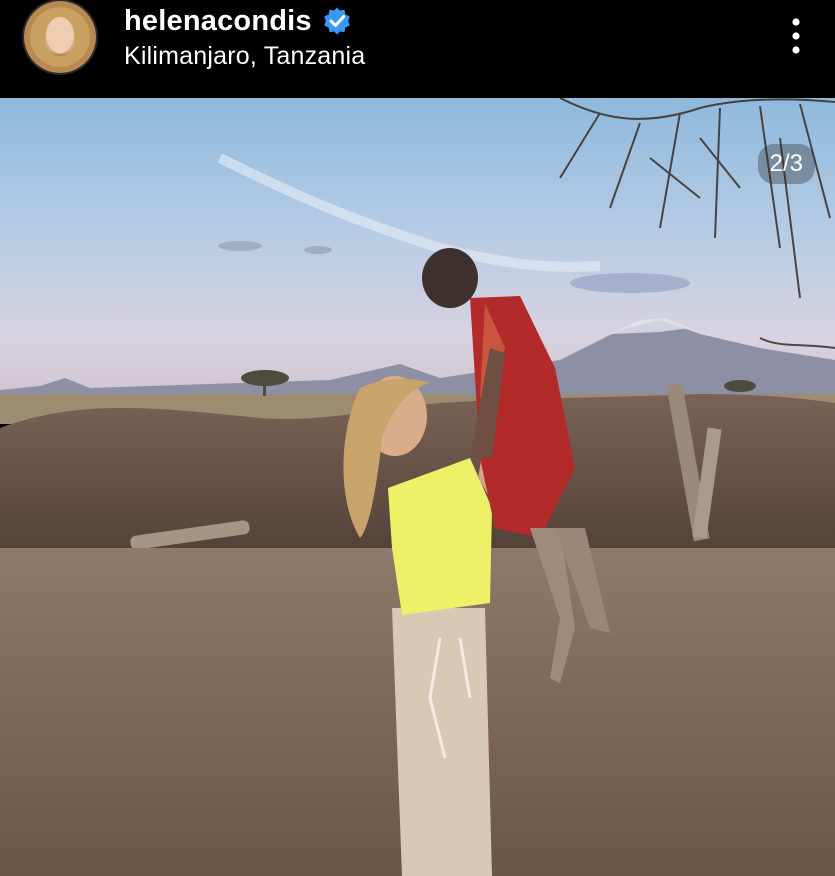  Describe the element at coordinates (796, 38) in the screenshot. I see `more-options-icon` at that location.